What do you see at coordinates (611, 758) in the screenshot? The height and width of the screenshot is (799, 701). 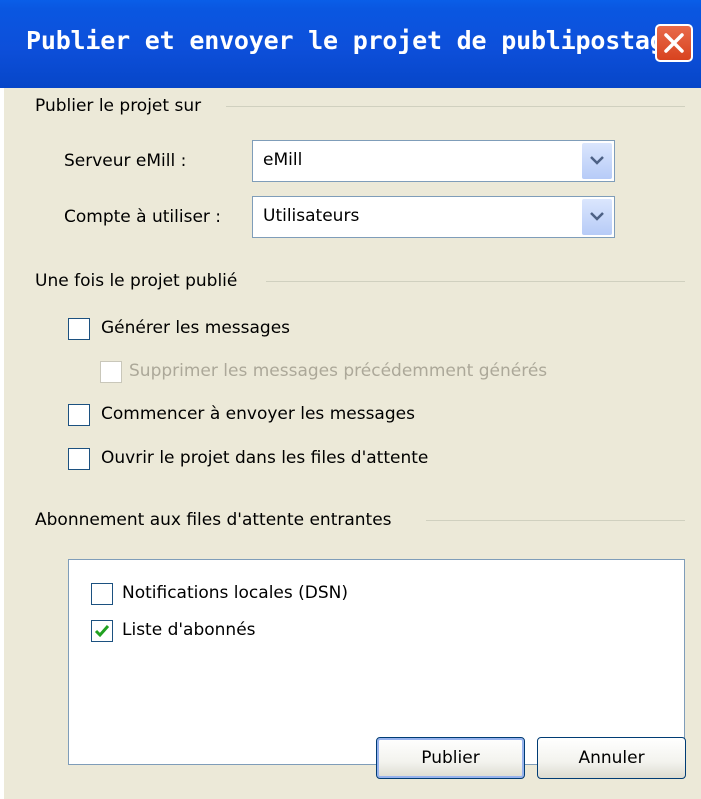 I see `cancel-button: Annuler` at bounding box center [611, 758].